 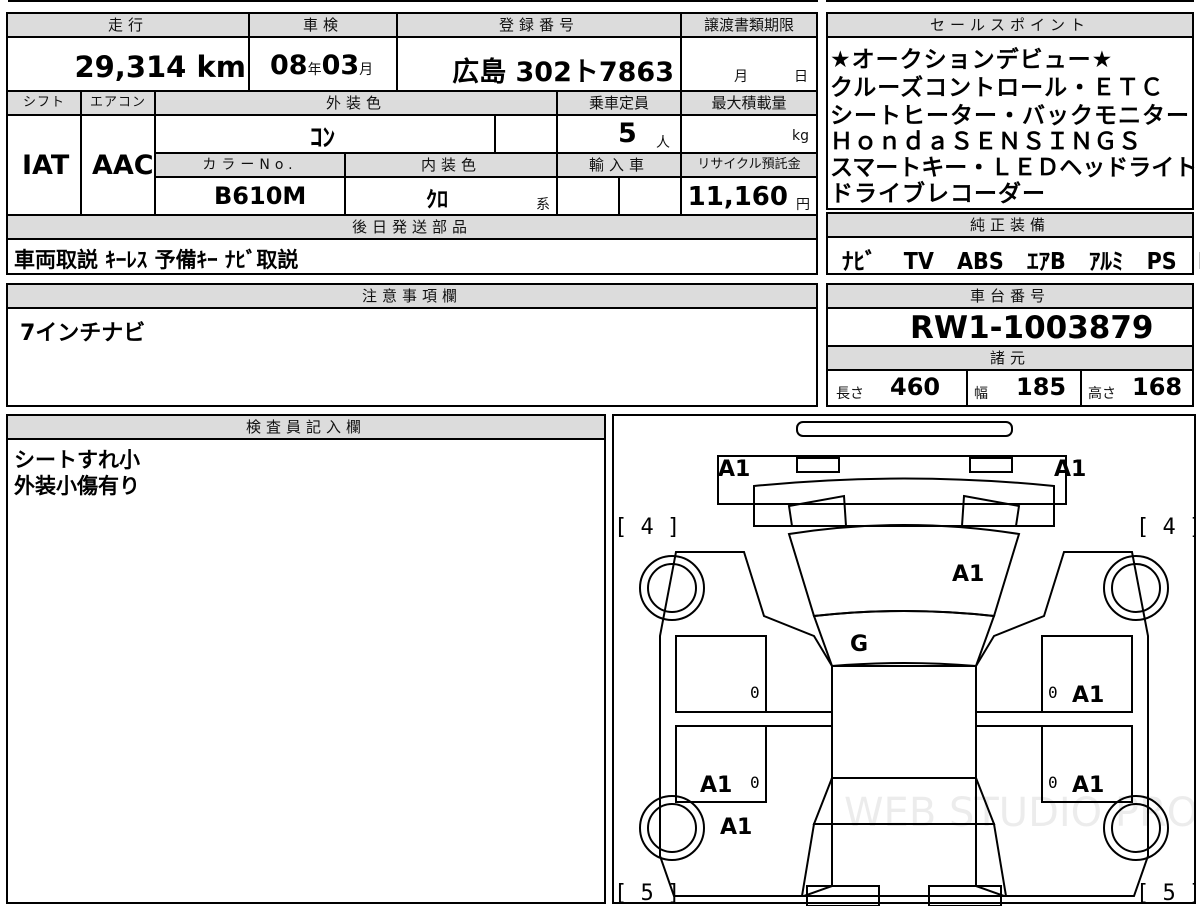 I want to click on exterior-color-header: 外装色, so click(x=356, y=103).